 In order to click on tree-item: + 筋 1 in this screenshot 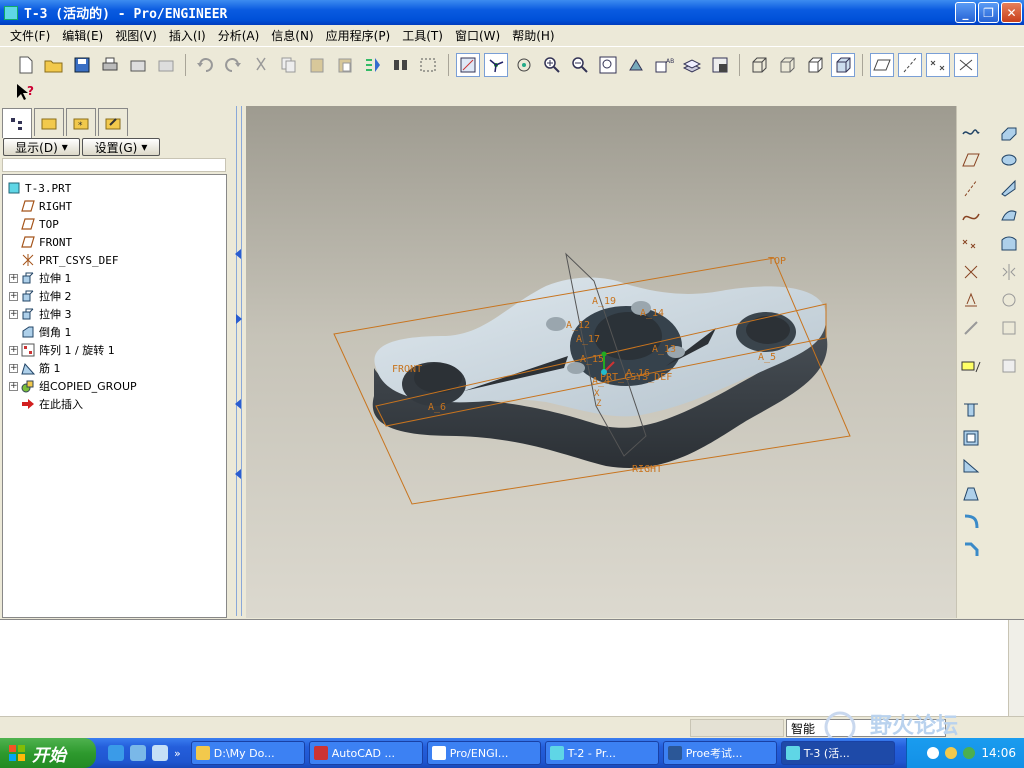, I will do `click(35, 368)`.